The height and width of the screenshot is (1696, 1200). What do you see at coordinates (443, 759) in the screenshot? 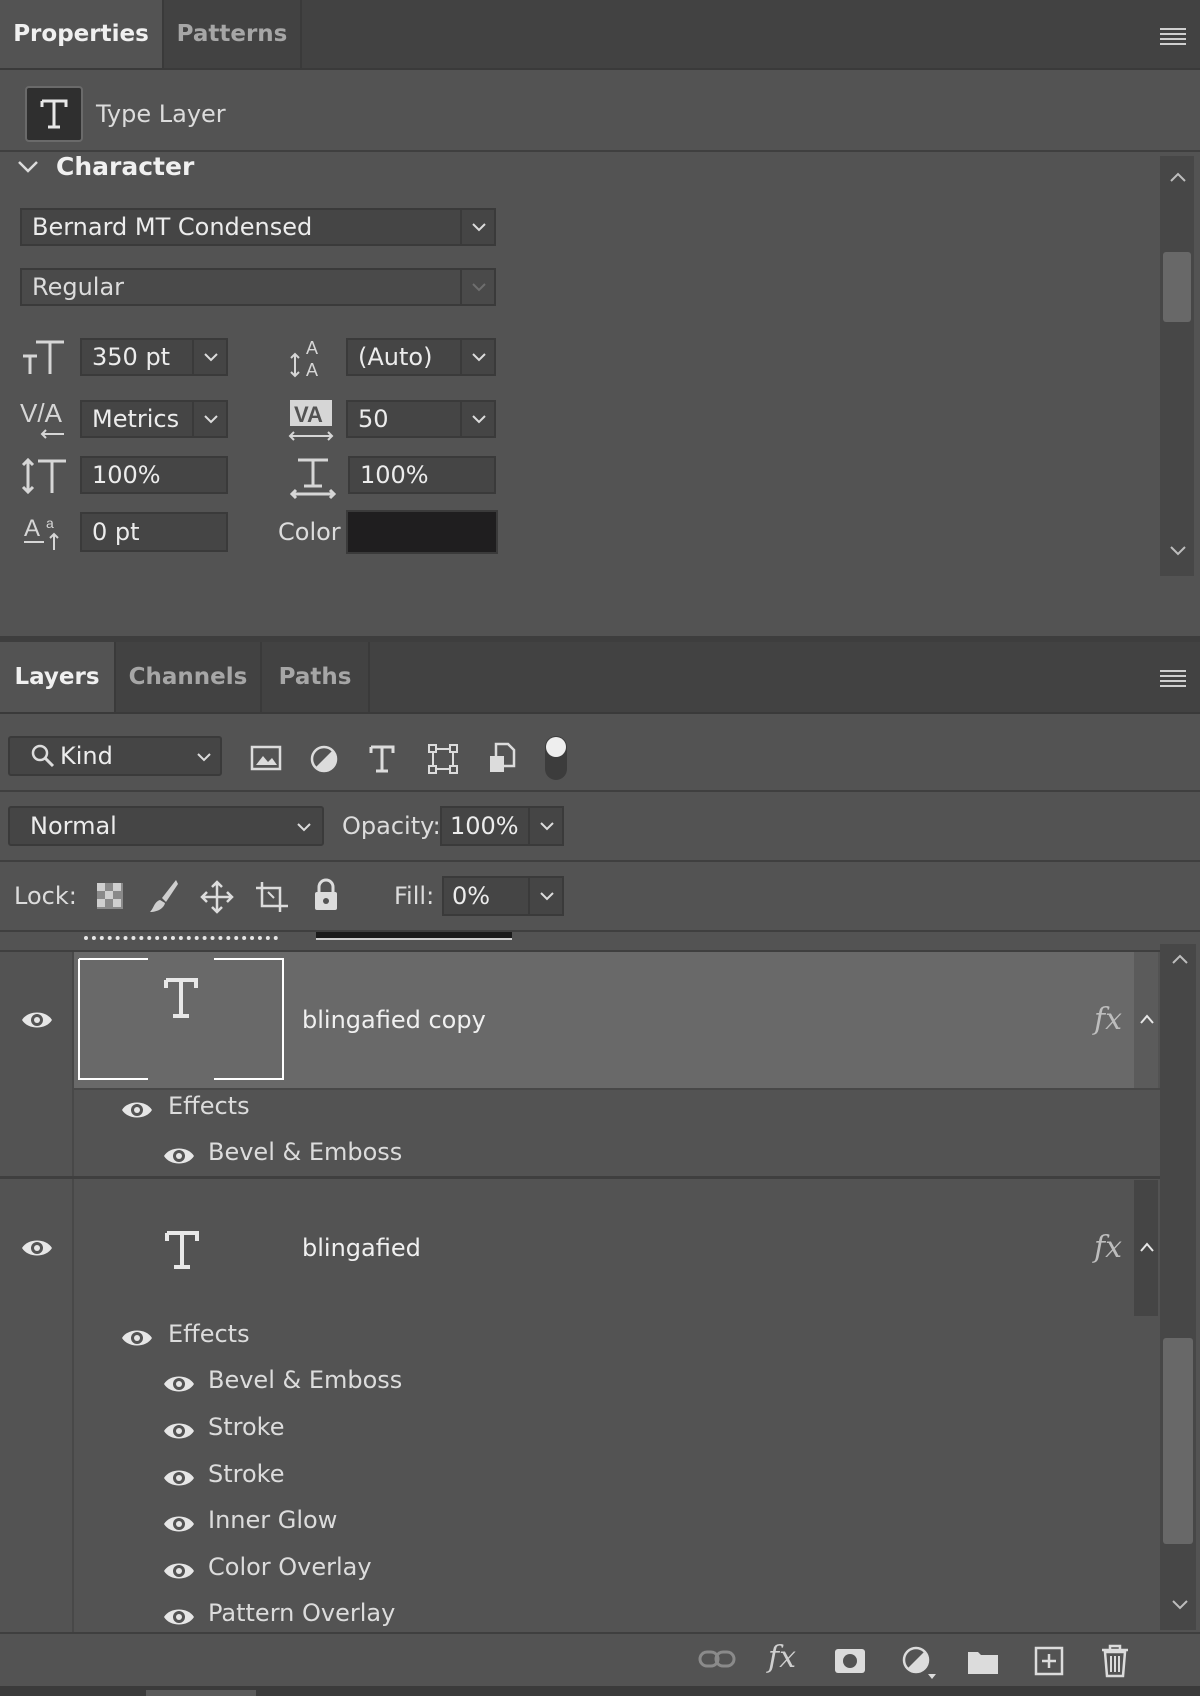
I see `shape-filter-icon` at bounding box center [443, 759].